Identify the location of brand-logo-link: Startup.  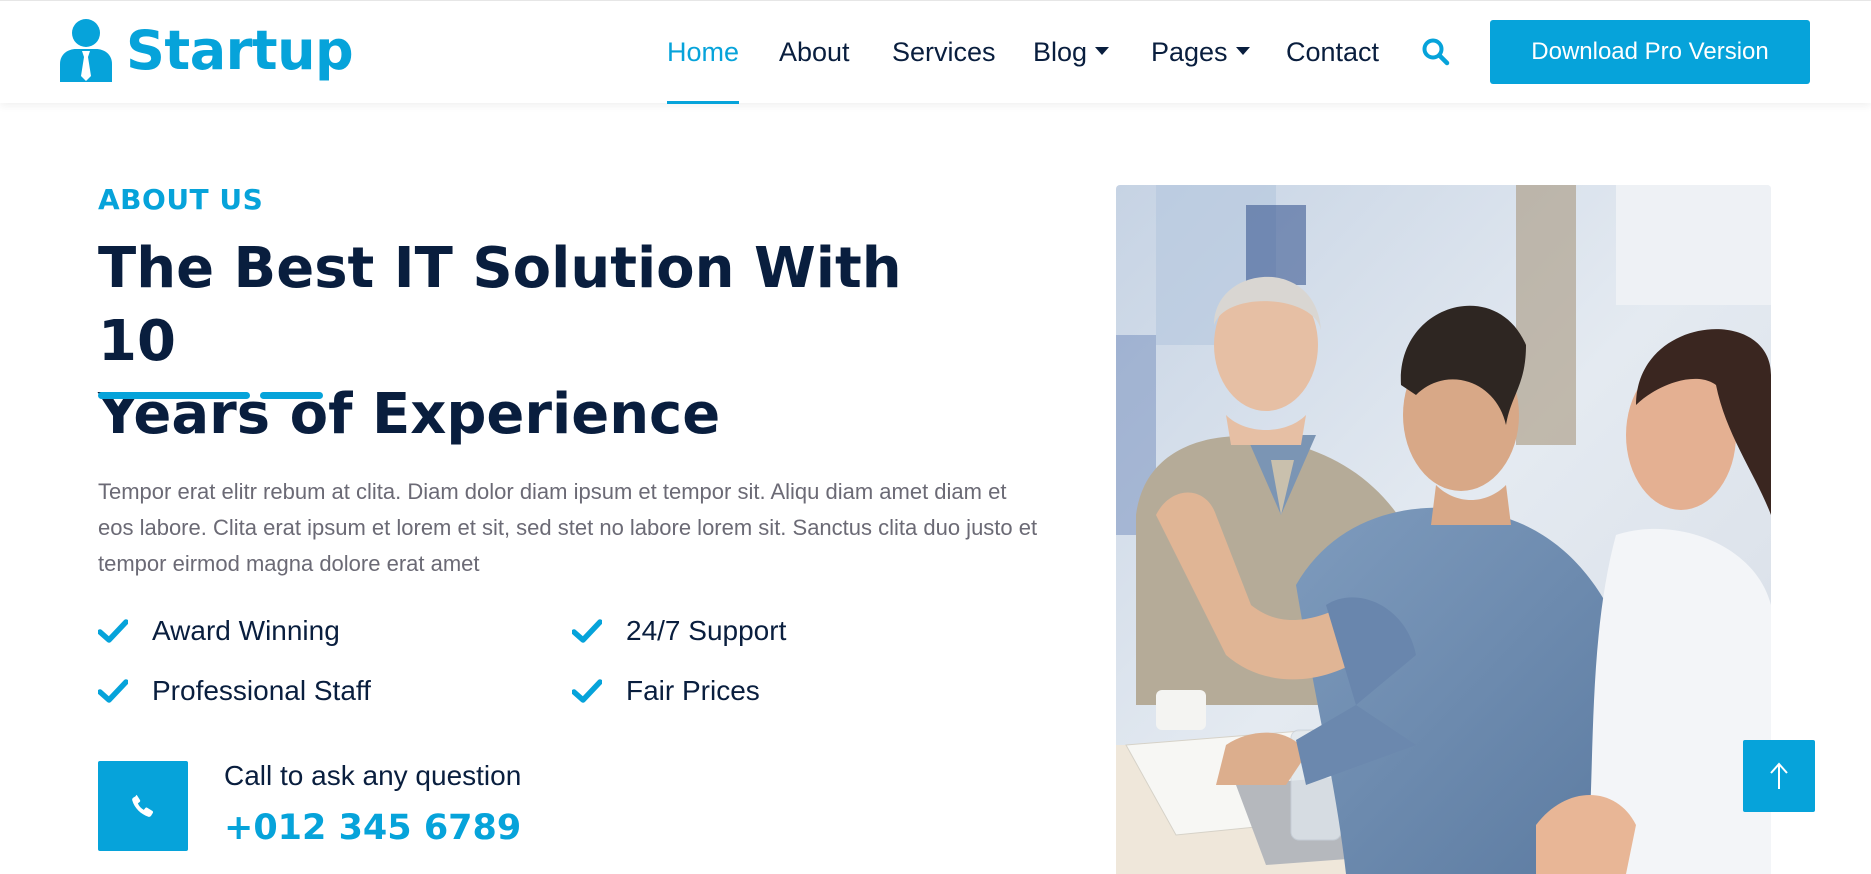
(206, 50).